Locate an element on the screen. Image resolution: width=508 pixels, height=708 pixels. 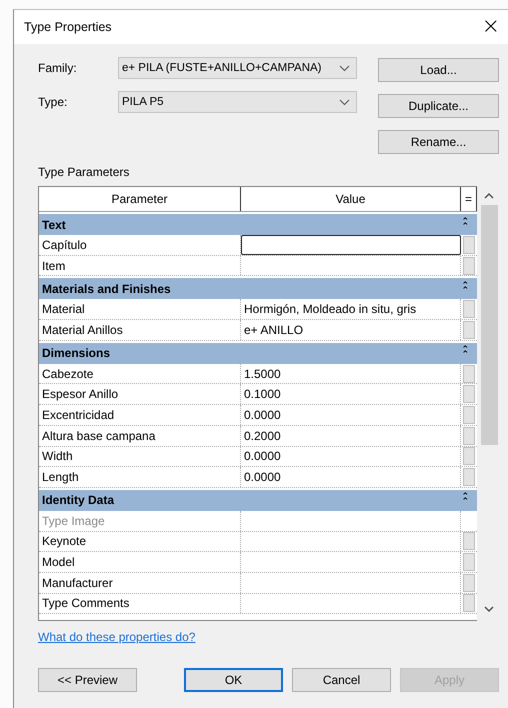
dialog-button: << Preview is located at coordinates (87, 680).